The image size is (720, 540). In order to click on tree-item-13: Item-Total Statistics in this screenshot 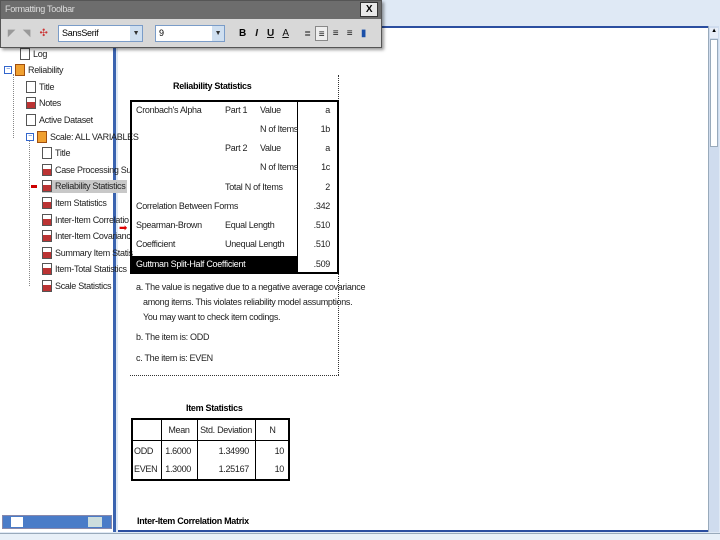, I will do `click(85, 269)`.